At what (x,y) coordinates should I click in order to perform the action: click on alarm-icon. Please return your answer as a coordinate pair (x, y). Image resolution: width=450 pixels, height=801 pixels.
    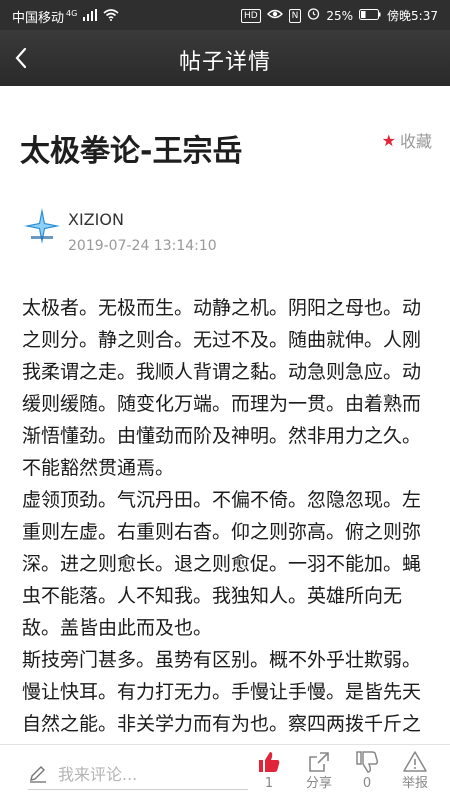
    Looking at the image, I should click on (313, 15).